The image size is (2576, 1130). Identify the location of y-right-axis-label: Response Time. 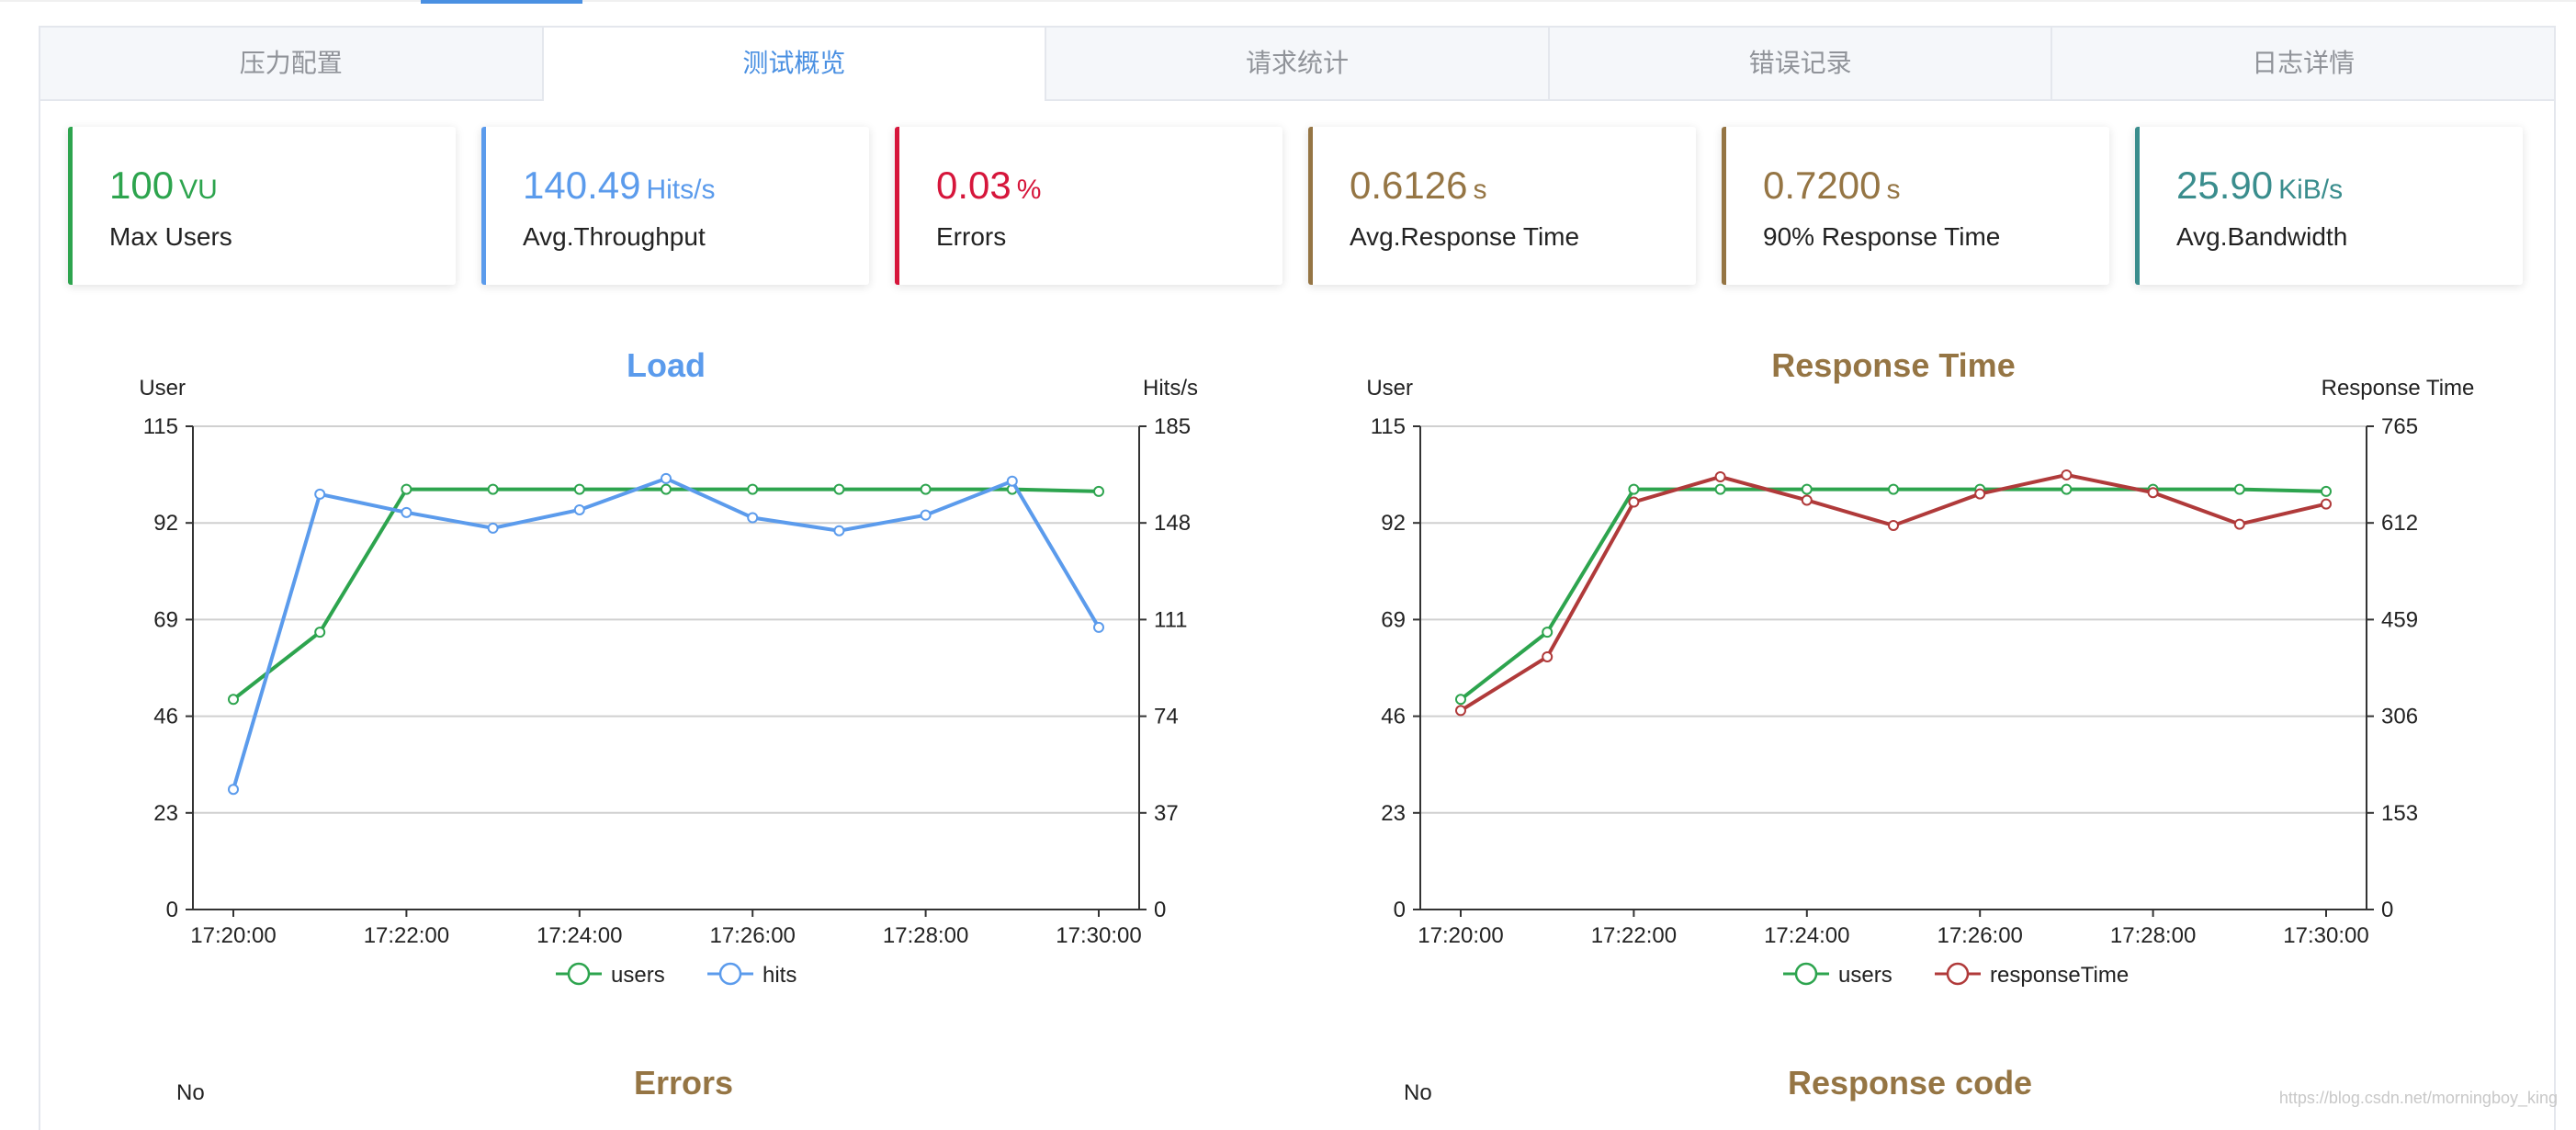
(2398, 388).